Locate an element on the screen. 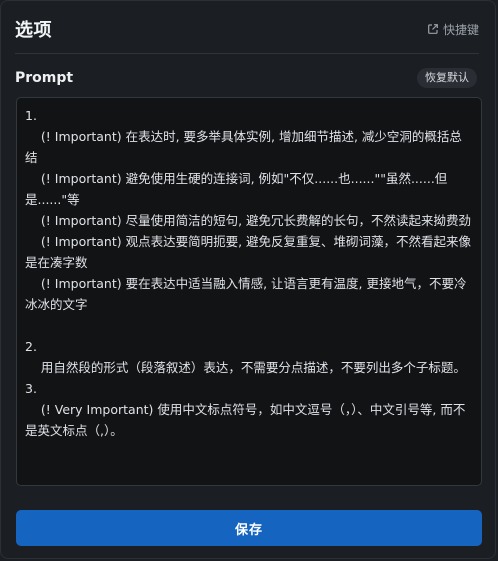  page-title: 选项 is located at coordinates (33, 30).